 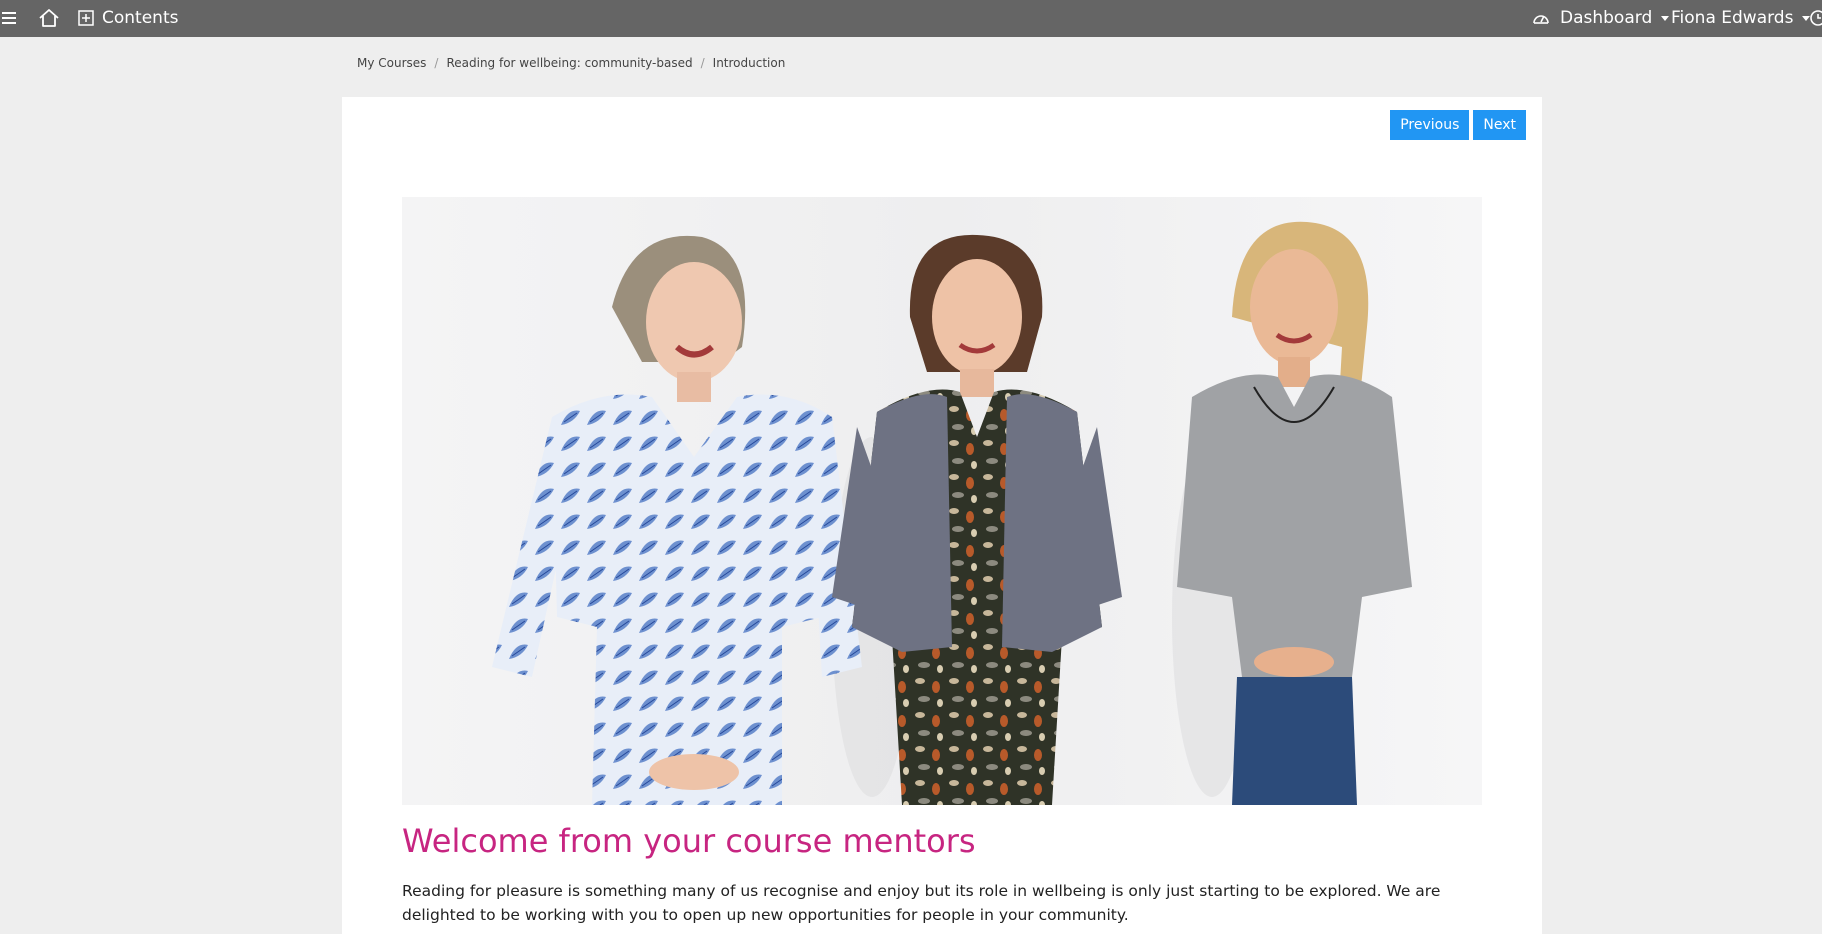 I want to click on contents-button: Contents, so click(x=128, y=18).